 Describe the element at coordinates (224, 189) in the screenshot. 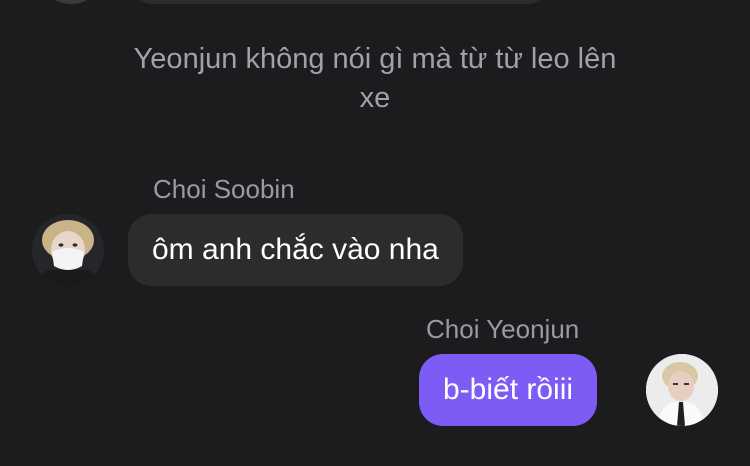

I see `sender-name-soobin: Choi Soobin` at that location.